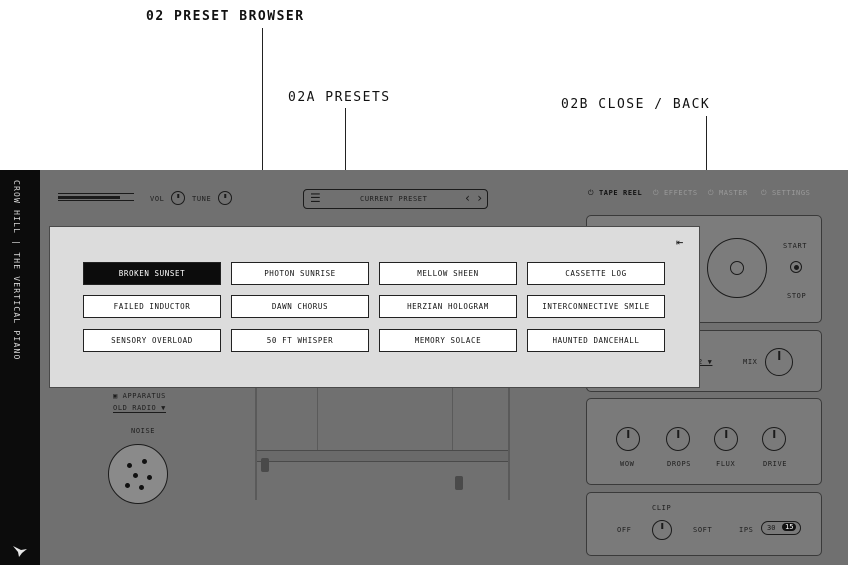 The height and width of the screenshot is (565, 848). Describe the element at coordinates (115, 396) in the screenshot. I see `radio-icon: ▣` at that location.